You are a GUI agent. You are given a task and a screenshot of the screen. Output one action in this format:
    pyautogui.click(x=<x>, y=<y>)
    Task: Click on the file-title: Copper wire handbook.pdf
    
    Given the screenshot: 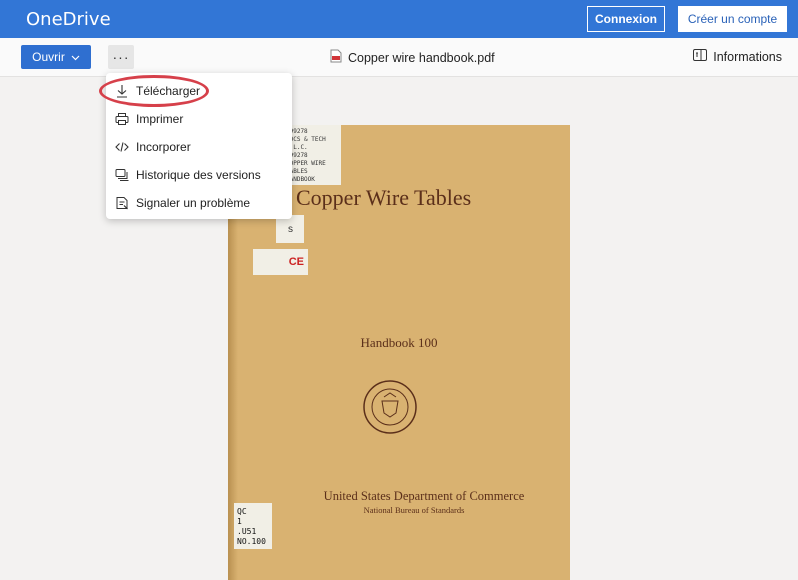 What is the action you would take?
    pyautogui.click(x=412, y=57)
    